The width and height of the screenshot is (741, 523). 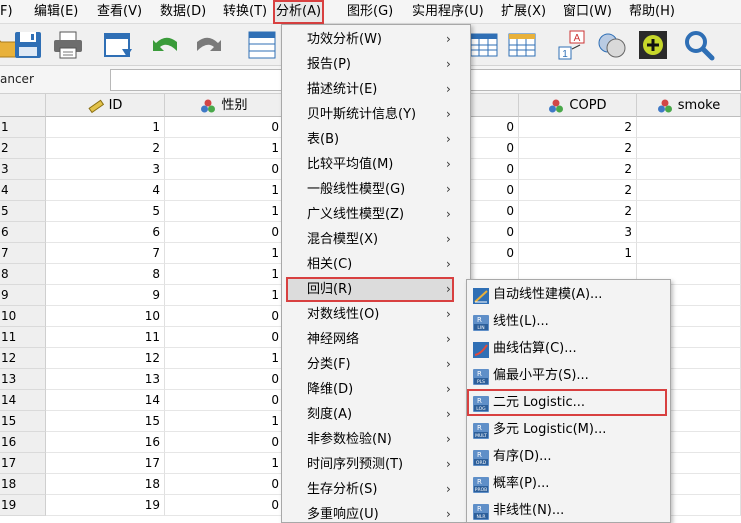 What do you see at coordinates (28, 45) in the screenshot?
I see `save-icon` at bounding box center [28, 45].